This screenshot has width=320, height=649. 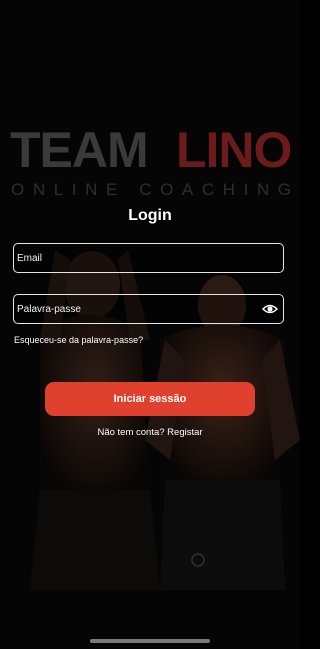 I want to click on register-link: Registar, so click(x=184, y=432).